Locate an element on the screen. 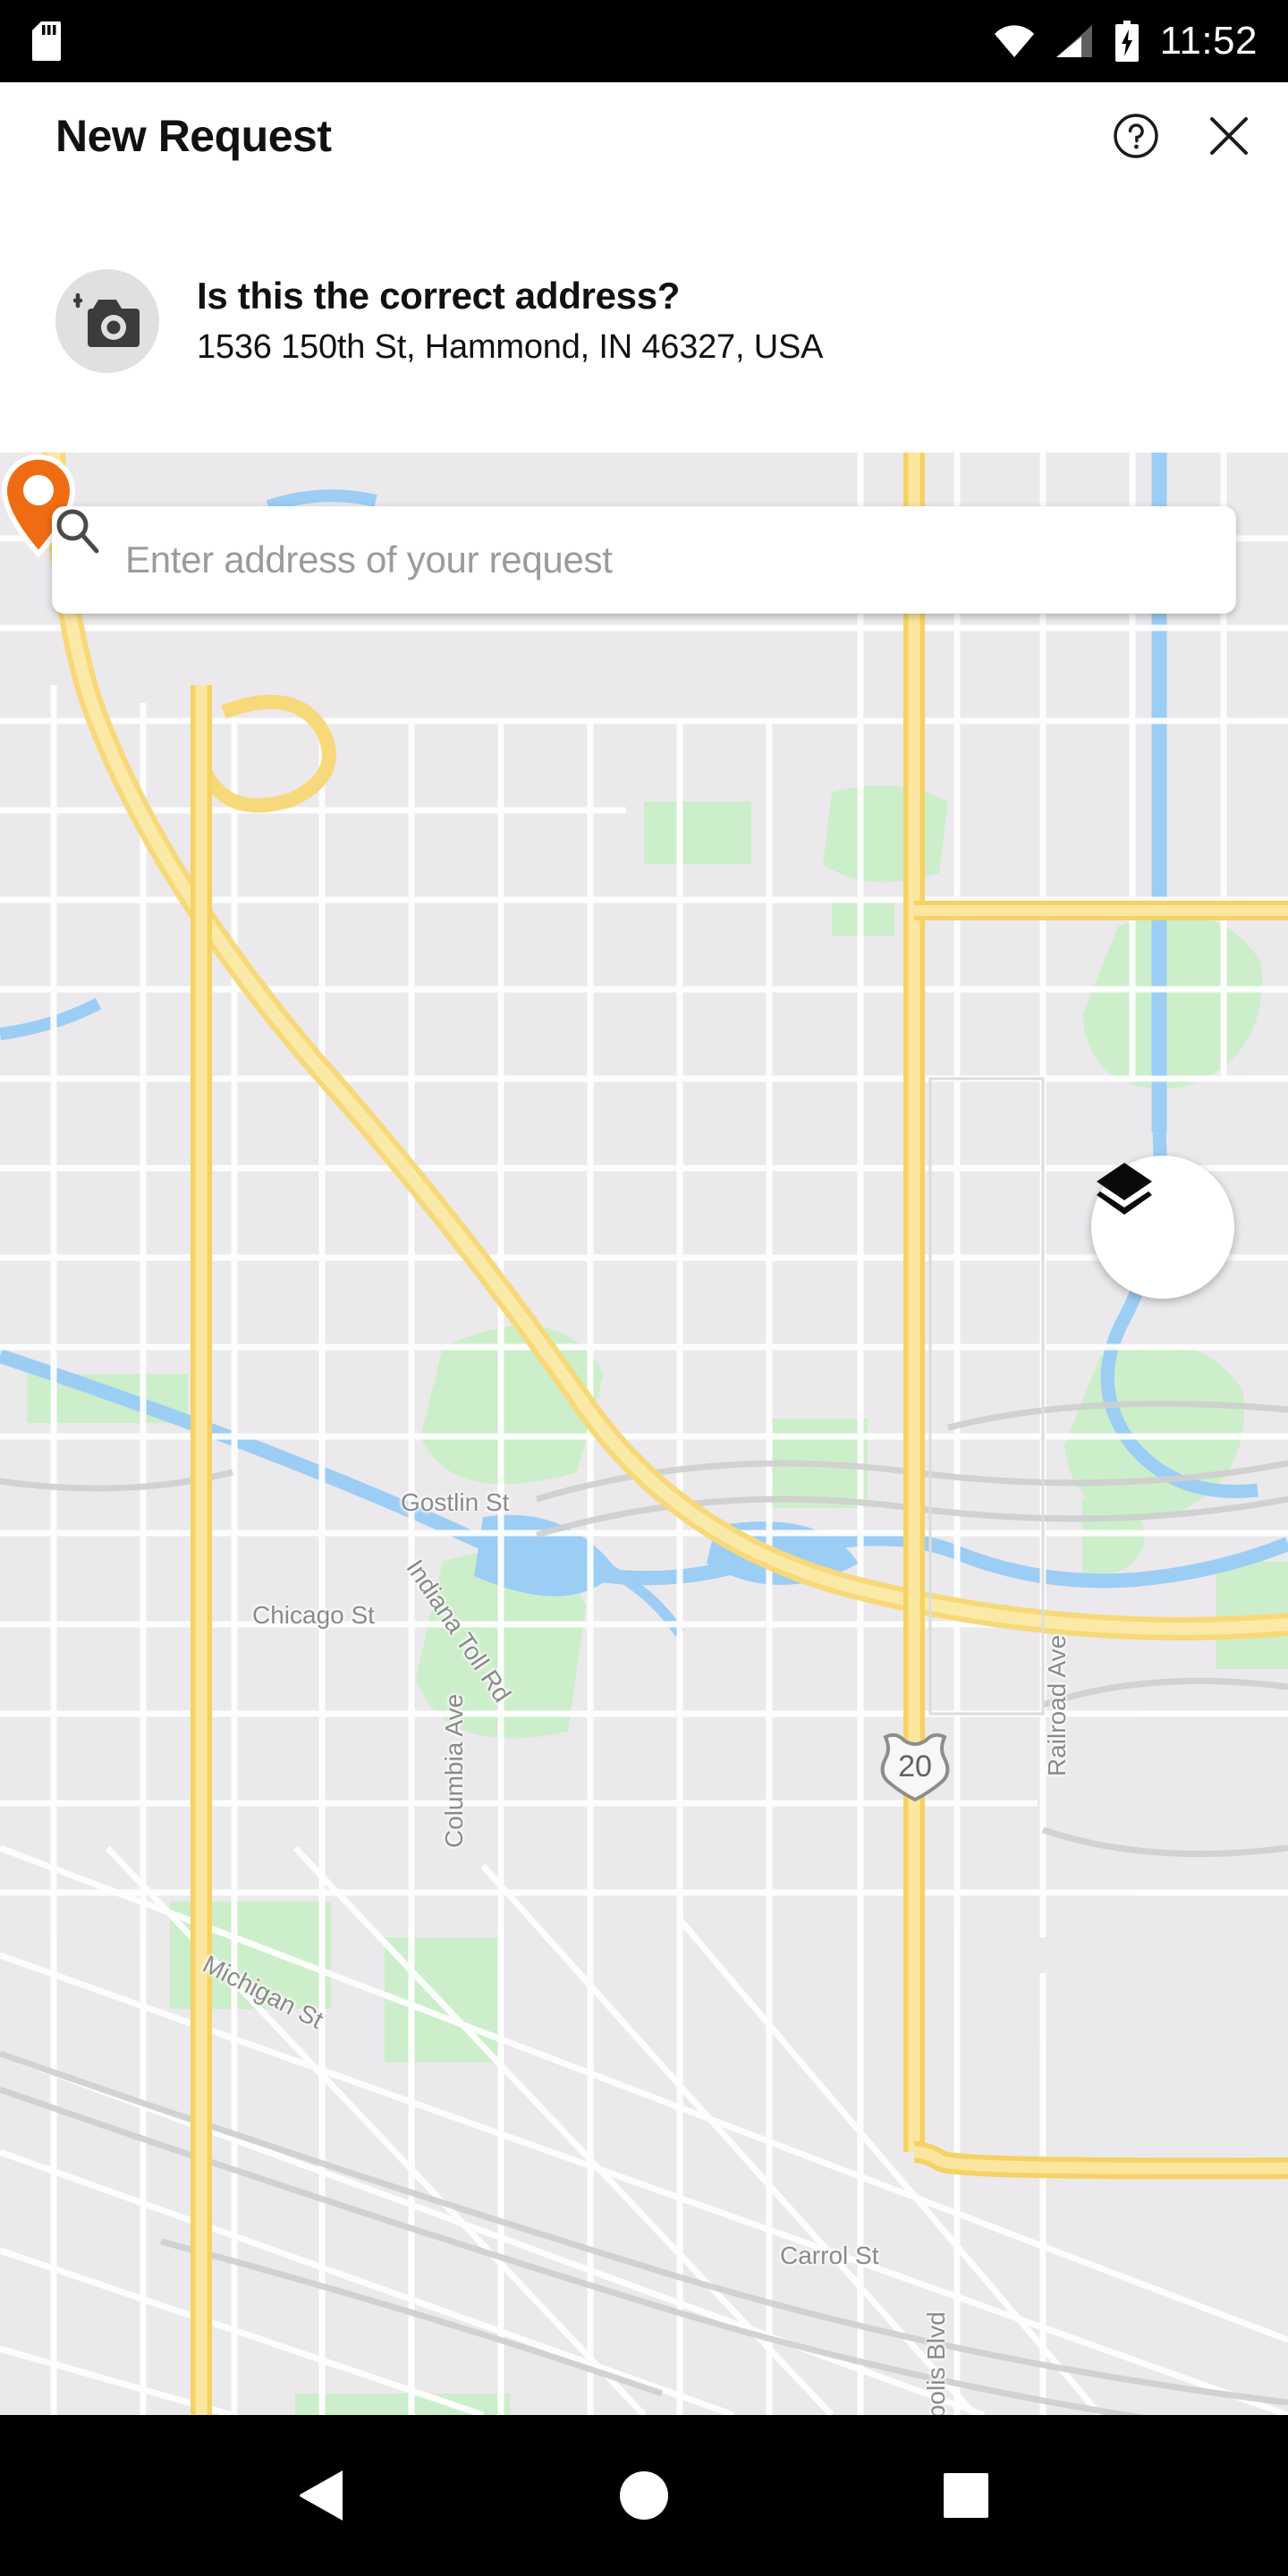  search-bar: Enter address of your request is located at coordinates (644, 560).